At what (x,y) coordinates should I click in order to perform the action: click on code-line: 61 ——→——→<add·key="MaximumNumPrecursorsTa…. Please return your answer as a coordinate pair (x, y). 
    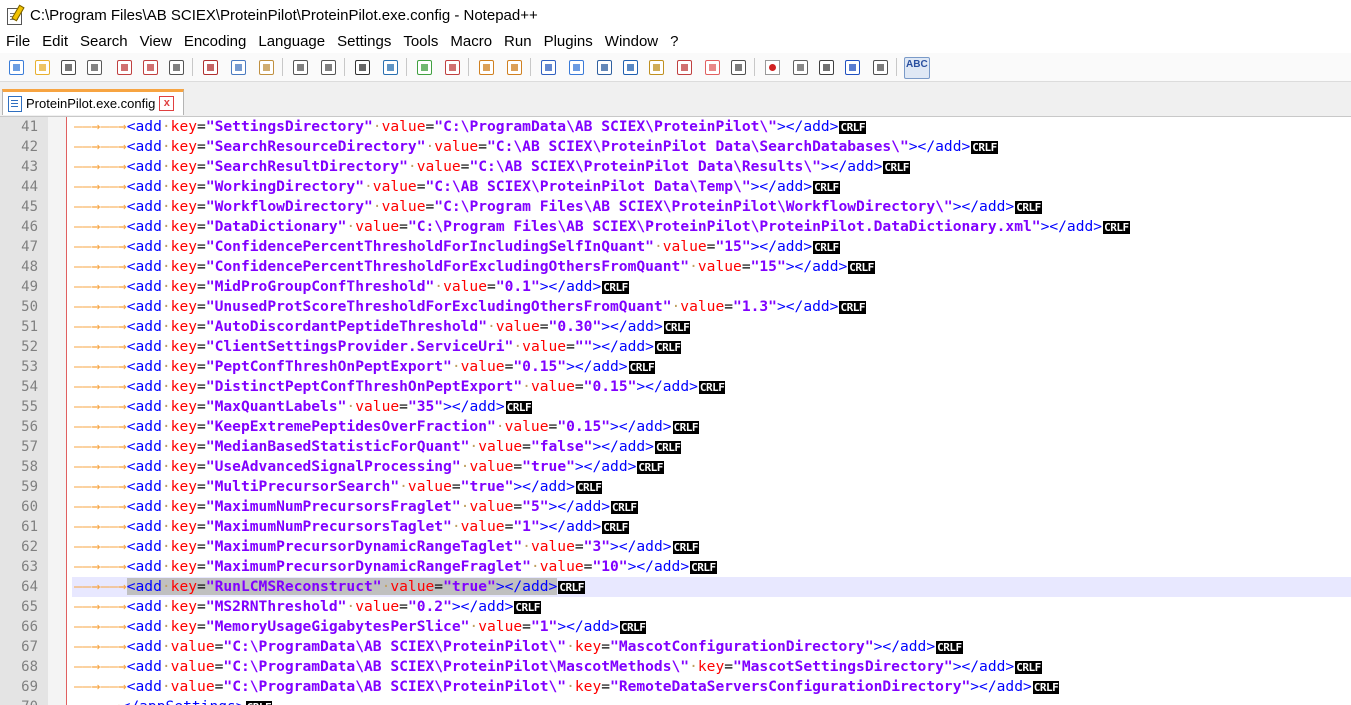
    Looking at the image, I should click on (675, 527).